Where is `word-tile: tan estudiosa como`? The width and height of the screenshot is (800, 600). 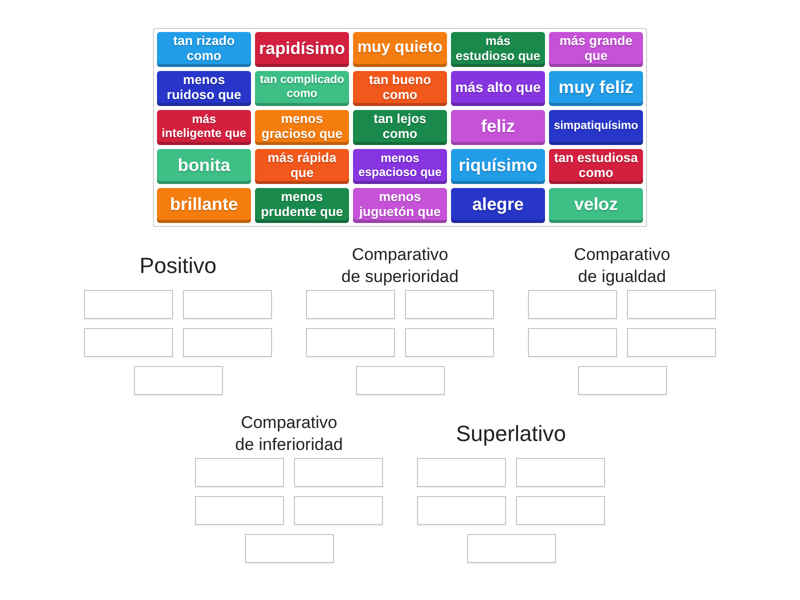 word-tile: tan estudiosa como is located at coordinates (596, 166).